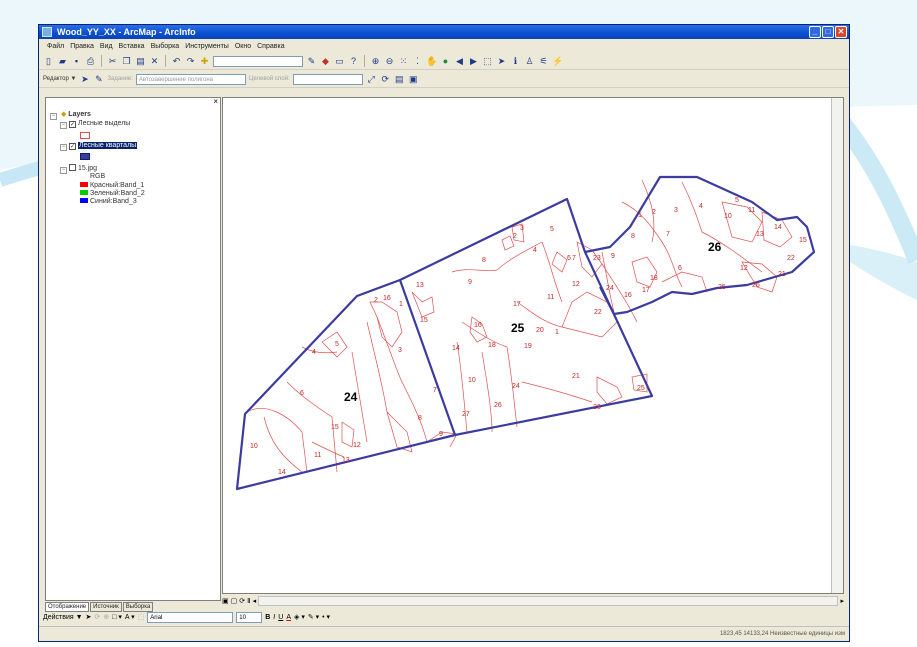 The height and width of the screenshot is (647, 917). What do you see at coordinates (641, 388) in the screenshot?
I see `stand-label: 25` at bounding box center [641, 388].